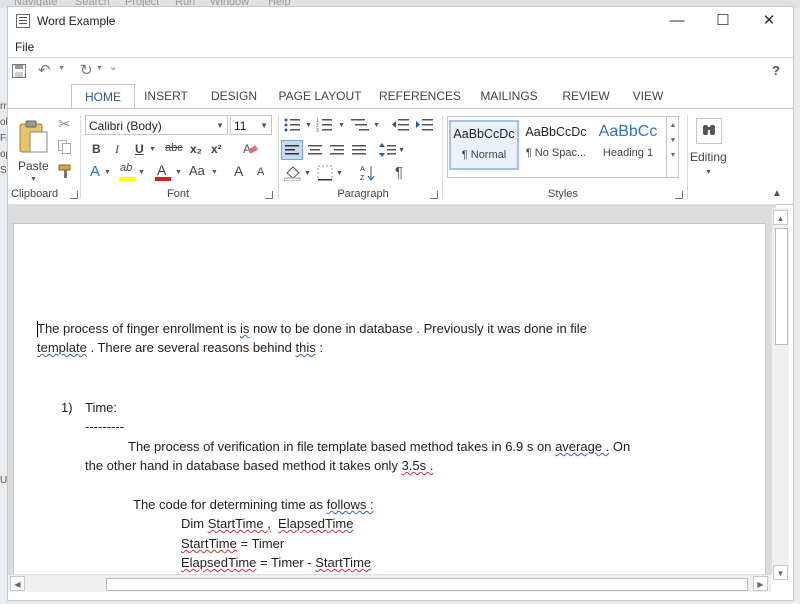 The image size is (800, 604). Describe the element at coordinates (33, 166) in the screenshot. I see `paste-button: Paste` at that location.